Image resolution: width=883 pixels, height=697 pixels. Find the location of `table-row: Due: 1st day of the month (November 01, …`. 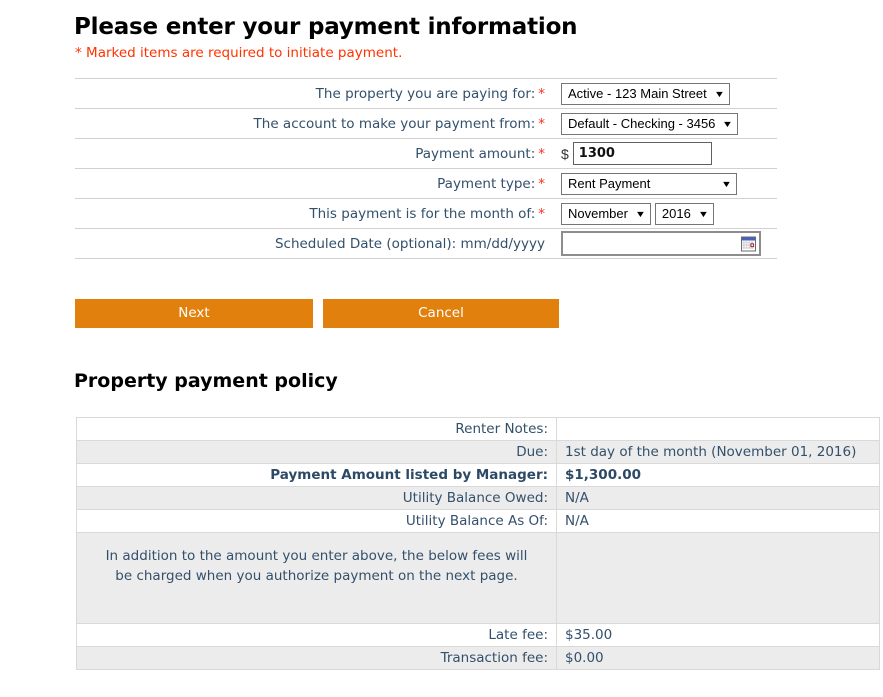

table-row: Due: 1st day of the month (November 01, … is located at coordinates (478, 452).